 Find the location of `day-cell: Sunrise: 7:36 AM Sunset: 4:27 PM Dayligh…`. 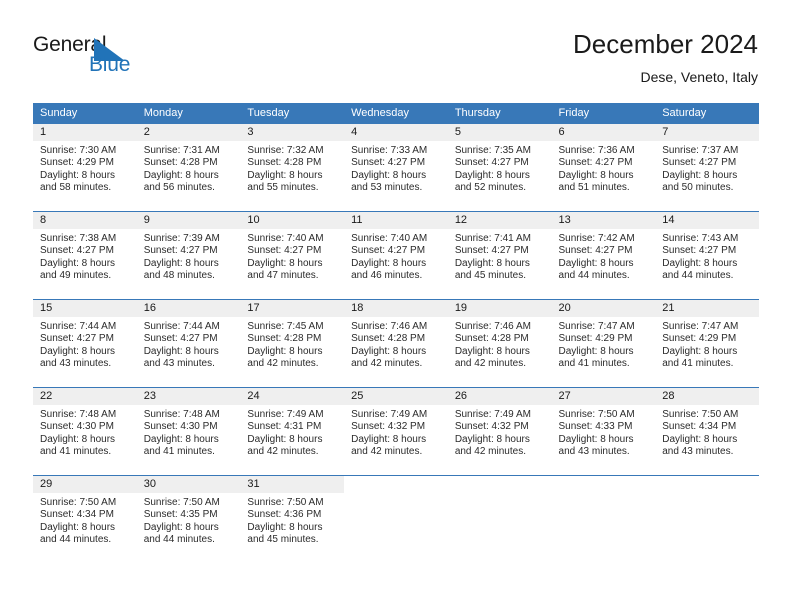

day-cell: Sunrise: 7:36 AM Sunset: 4:27 PM Dayligh… is located at coordinates (604, 176).